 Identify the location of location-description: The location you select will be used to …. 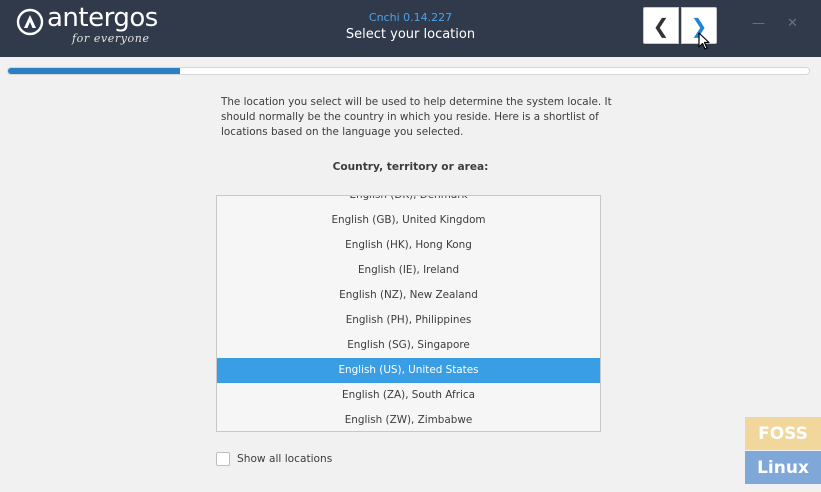
(416, 117).